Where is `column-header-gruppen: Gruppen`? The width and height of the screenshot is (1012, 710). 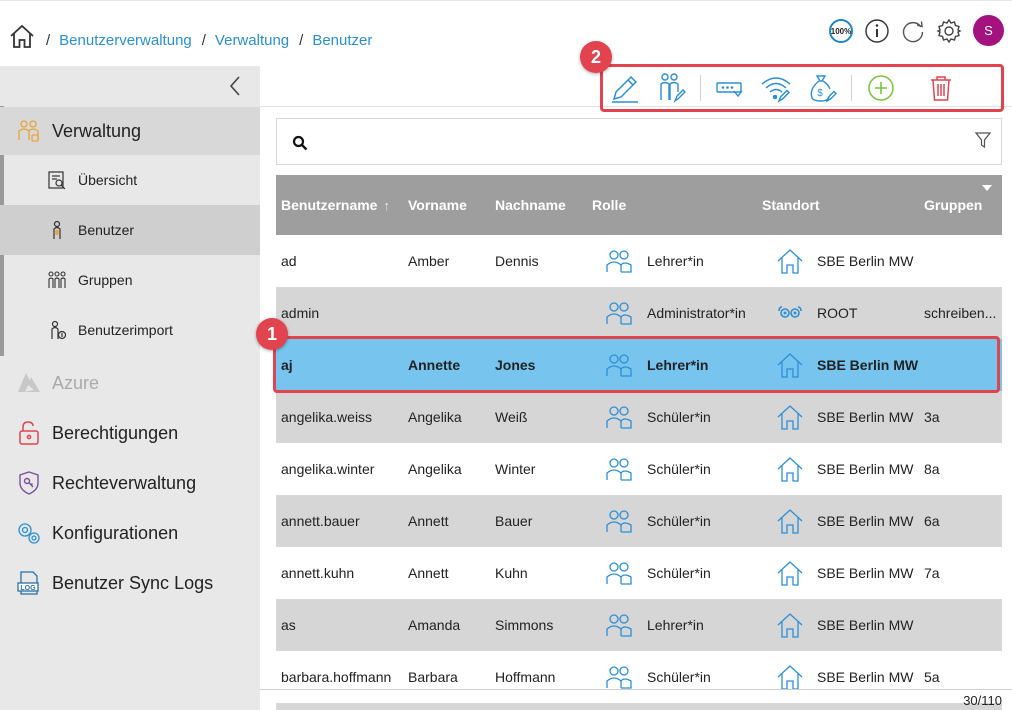 column-header-gruppen: Gruppen is located at coordinates (953, 205).